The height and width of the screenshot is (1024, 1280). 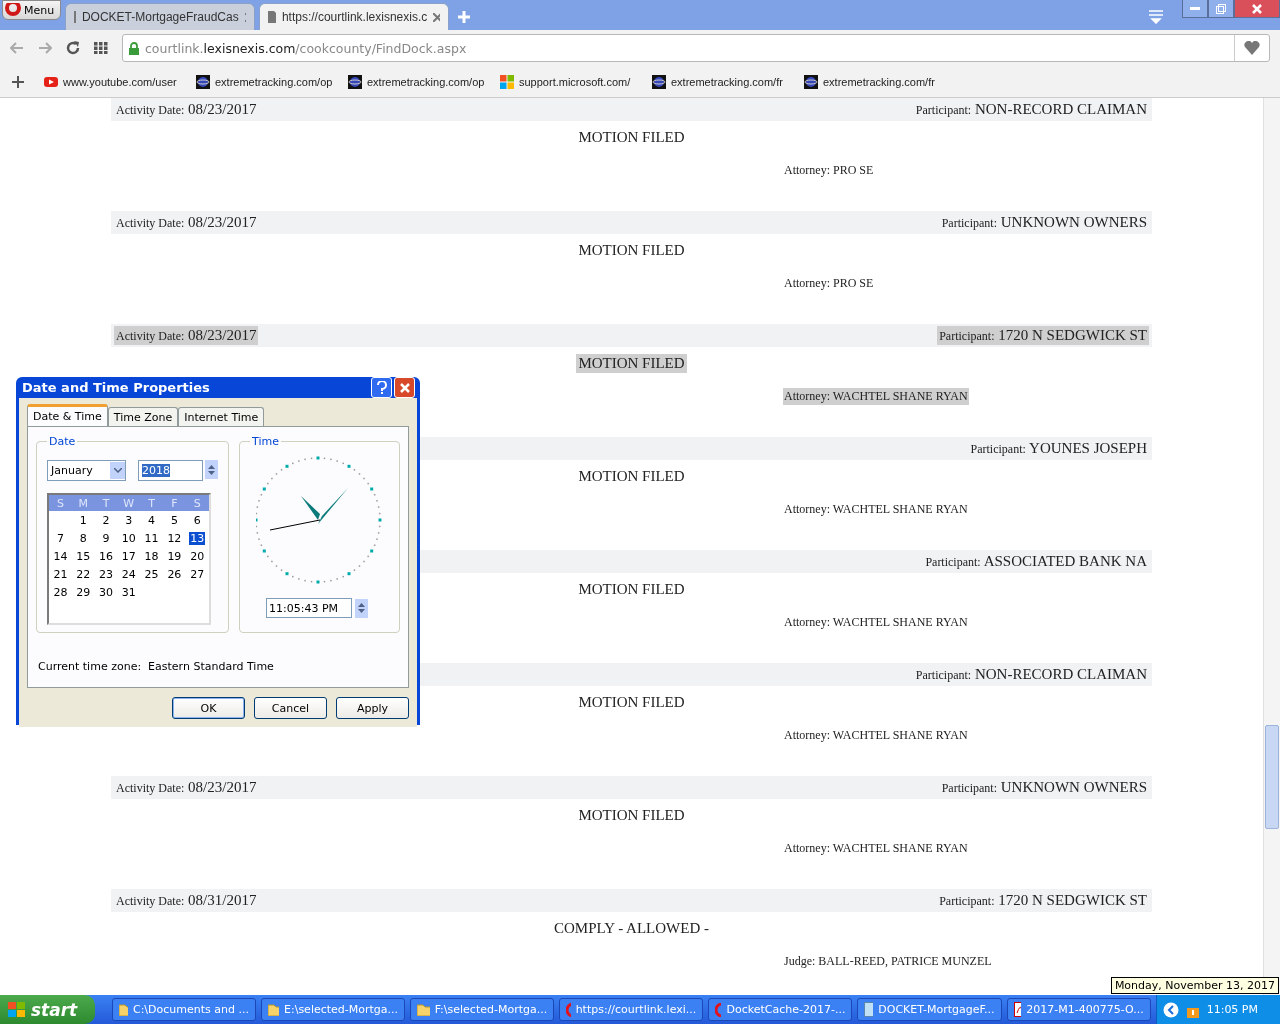 I want to click on calendar-day: 19, so click(x=174, y=556).